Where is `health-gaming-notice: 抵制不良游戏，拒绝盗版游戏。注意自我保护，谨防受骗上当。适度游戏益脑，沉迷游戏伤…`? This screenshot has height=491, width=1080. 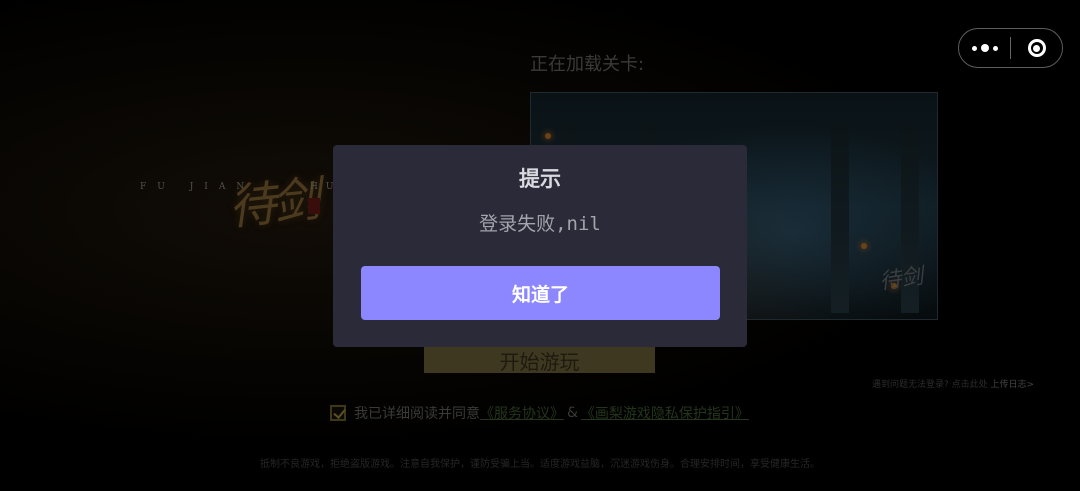
health-gaming-notice: 抵制不良游戏，拒绝盗版游戏。注意自我保护，谨防受骗上当。适度游戏益脑，沉迷游戏伤… is located at coordinates (540, 464).